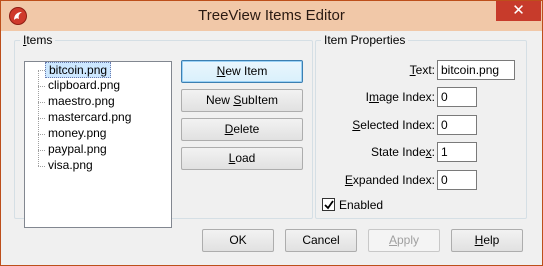 The width and height of the screenshot is (543, 266). Describe the element at coordinates (242, 158) in the screenshot. I see `load-button: Load` at that location.